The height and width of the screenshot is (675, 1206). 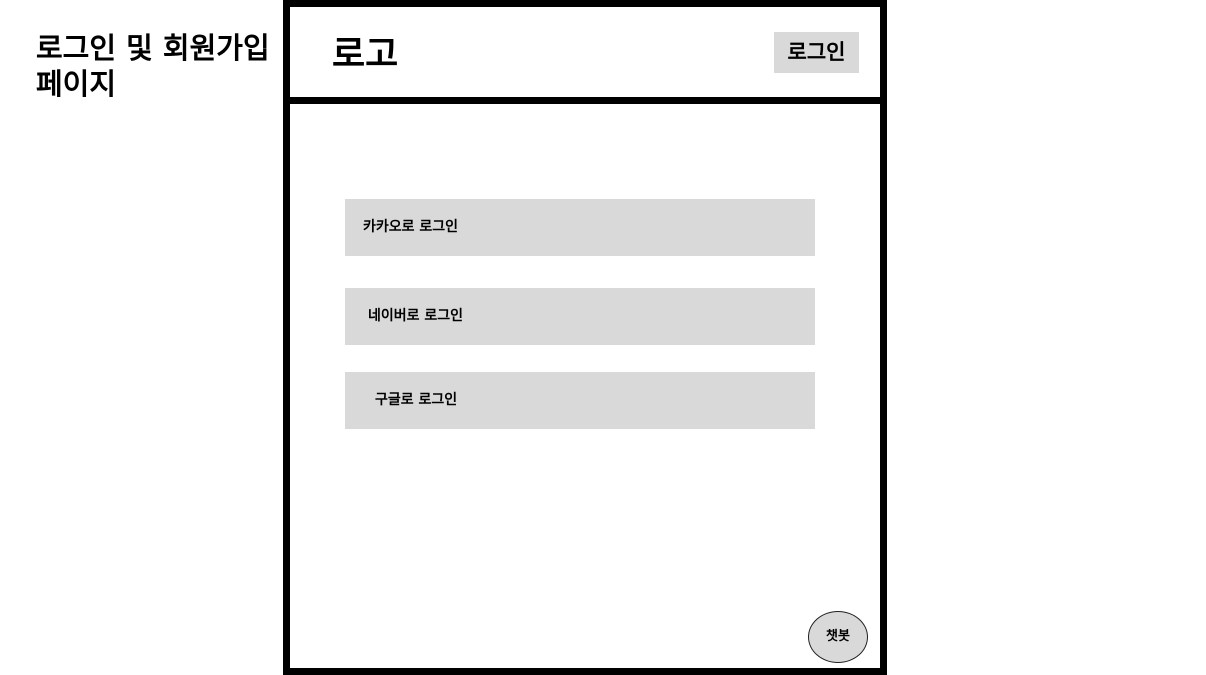 I want to click on header: 로고 로그인, so click(x=585, y=55).